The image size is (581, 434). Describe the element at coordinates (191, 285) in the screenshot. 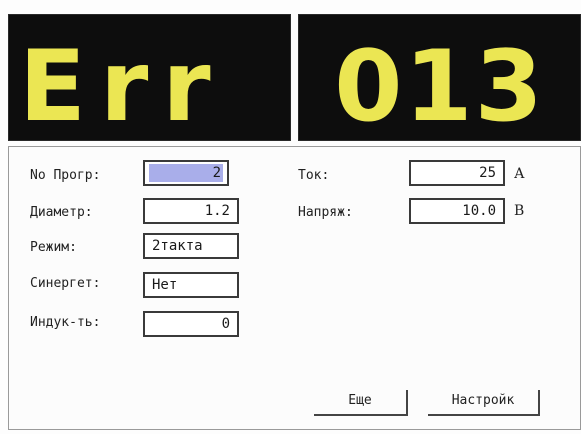

I see `synergic-field: Нет` at that location.